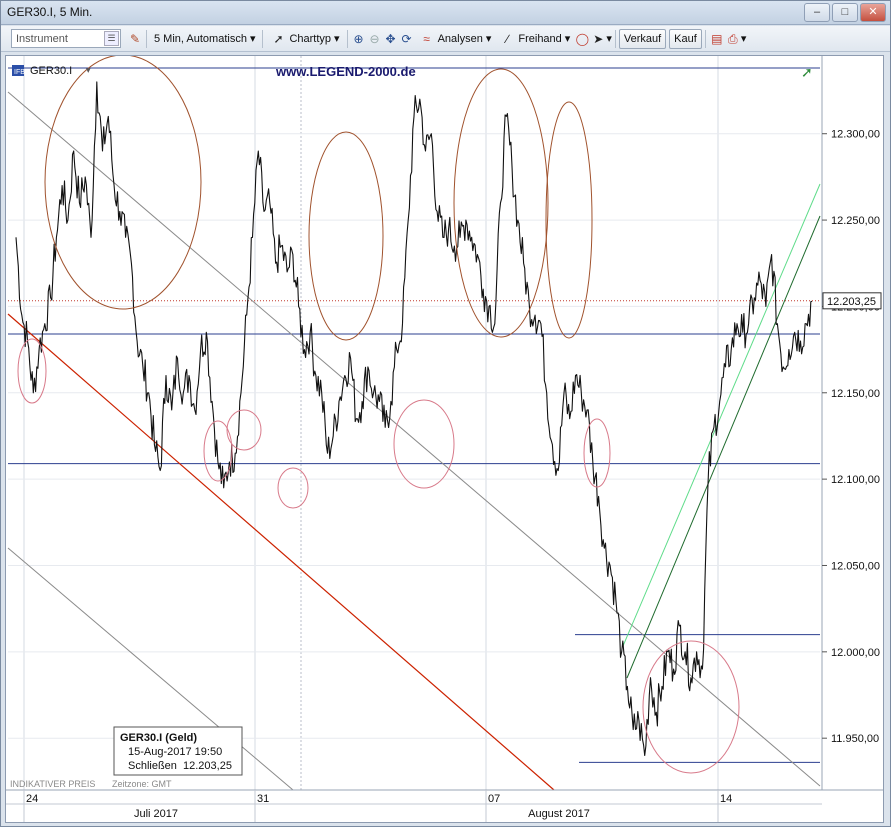  I want to click on analysen-dropdown: ≈ Analysen ▾, so click(455, 39).